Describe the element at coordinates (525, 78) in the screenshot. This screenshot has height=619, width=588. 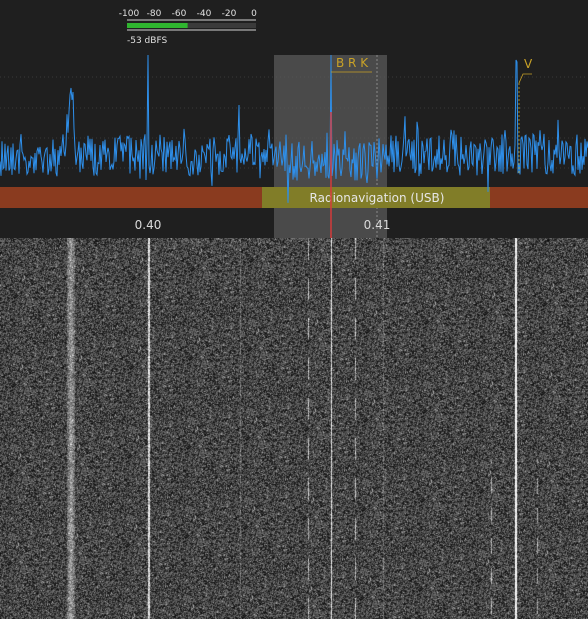
I see `marker-v-leader` at that location.